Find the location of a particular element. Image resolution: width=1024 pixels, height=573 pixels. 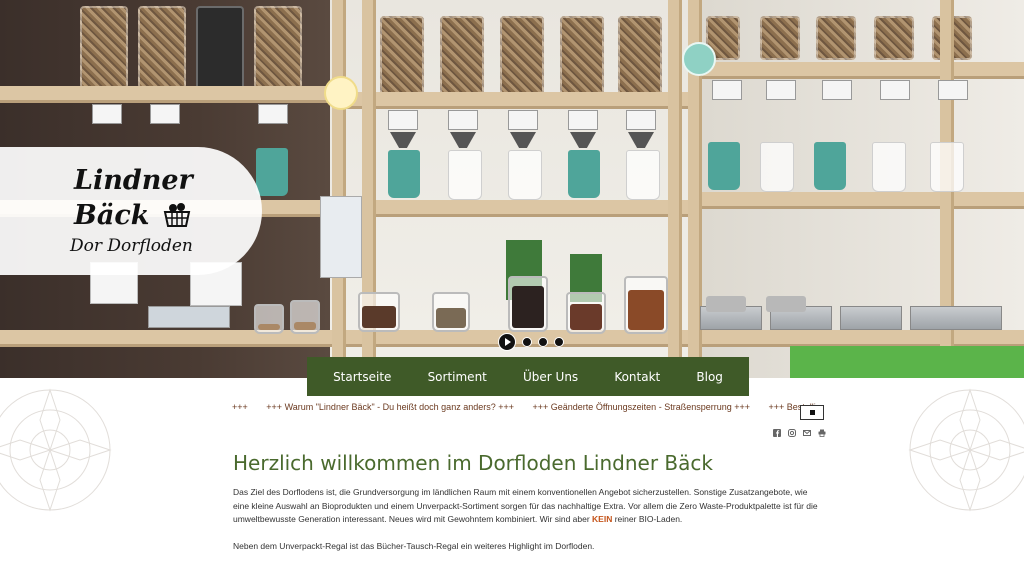

green-packet-row is located at coordinates (907, 362).